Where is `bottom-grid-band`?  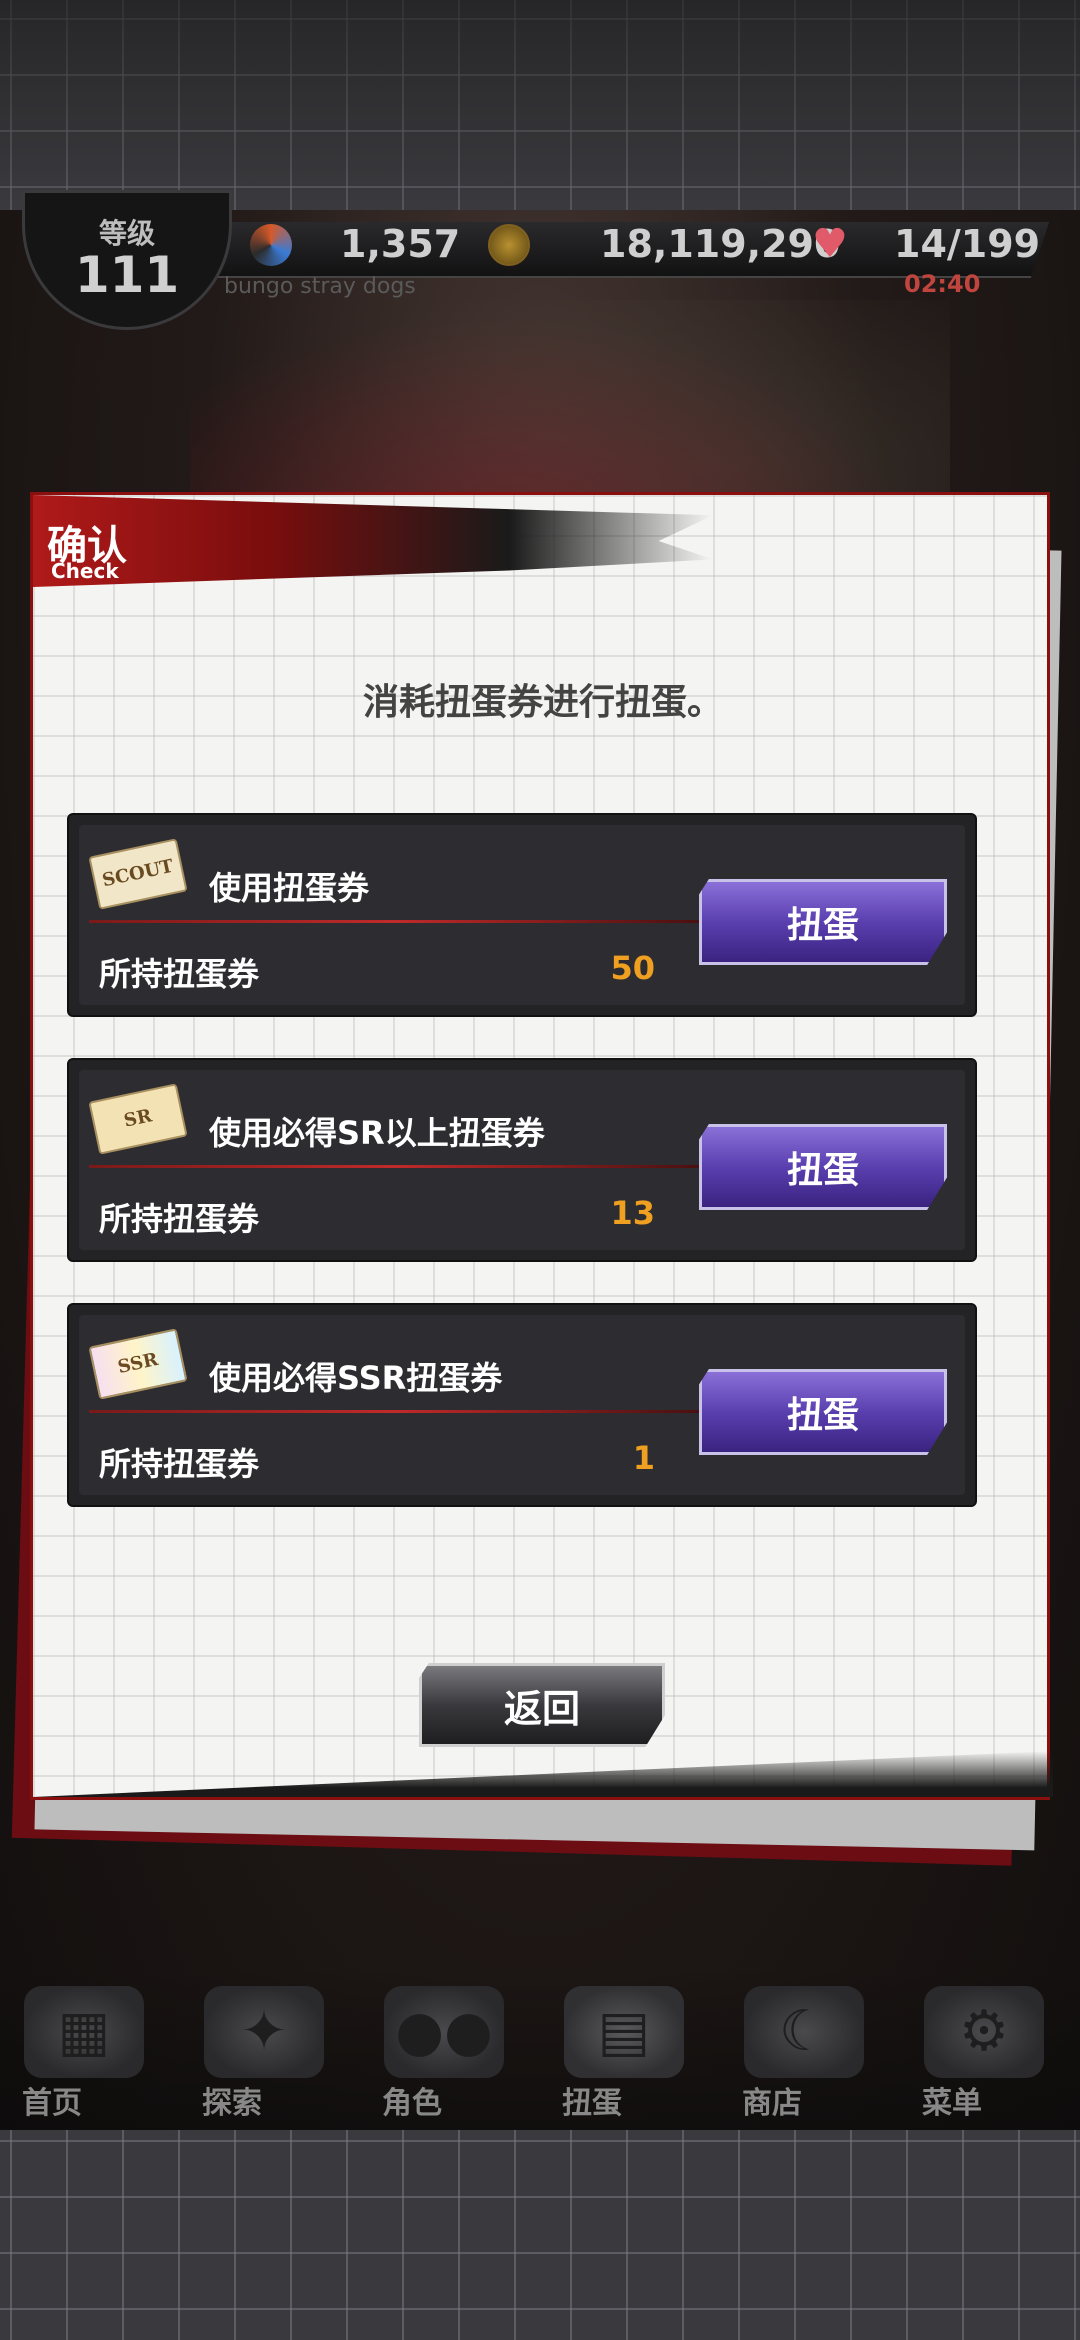 bottom-grid-band is located at coordinates (540, 2235).